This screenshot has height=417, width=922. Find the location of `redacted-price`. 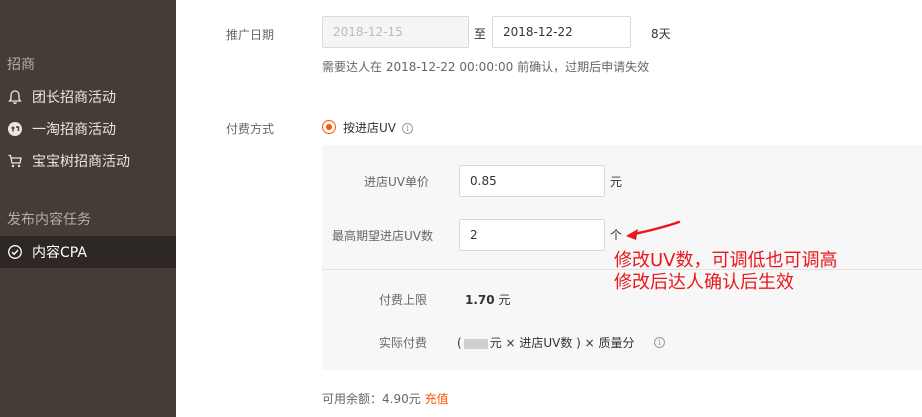

redacted-price is located at coordinates (475, 343).